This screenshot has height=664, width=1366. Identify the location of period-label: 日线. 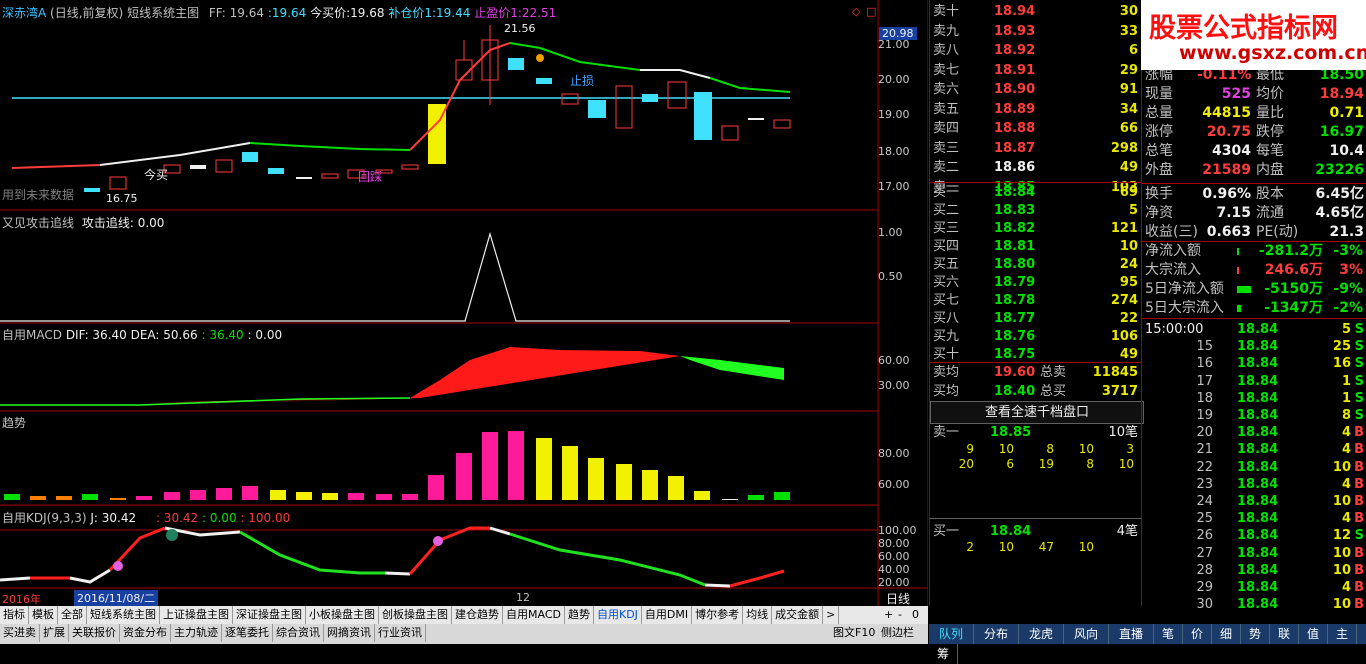
(898, 598).